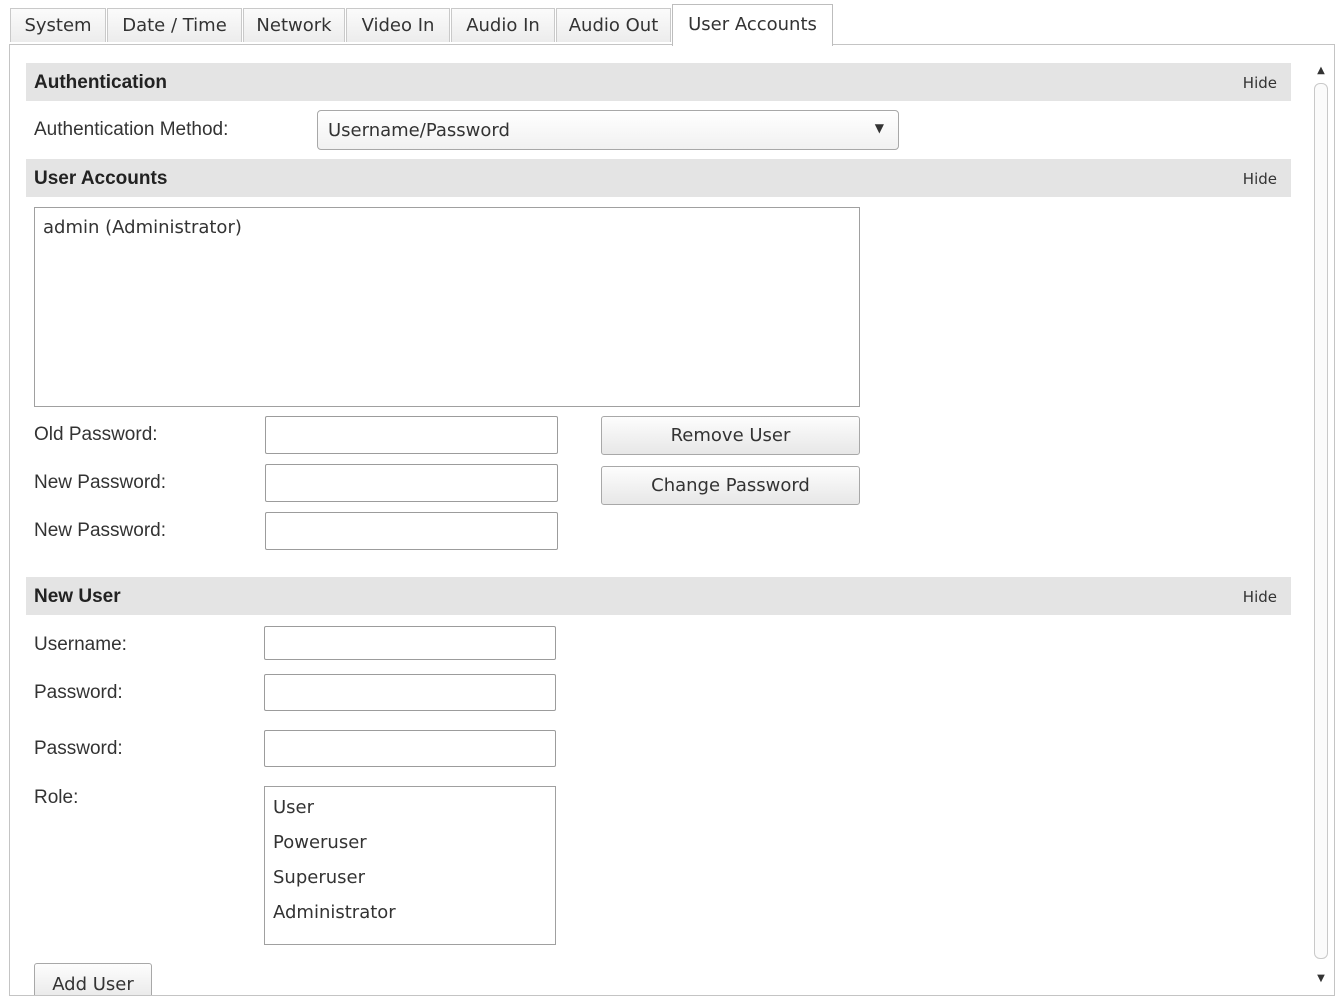  What do you see at coordinates (294, 25) in the screenshot?
I see `tab-network: Network` at bounding box center [294, 25].